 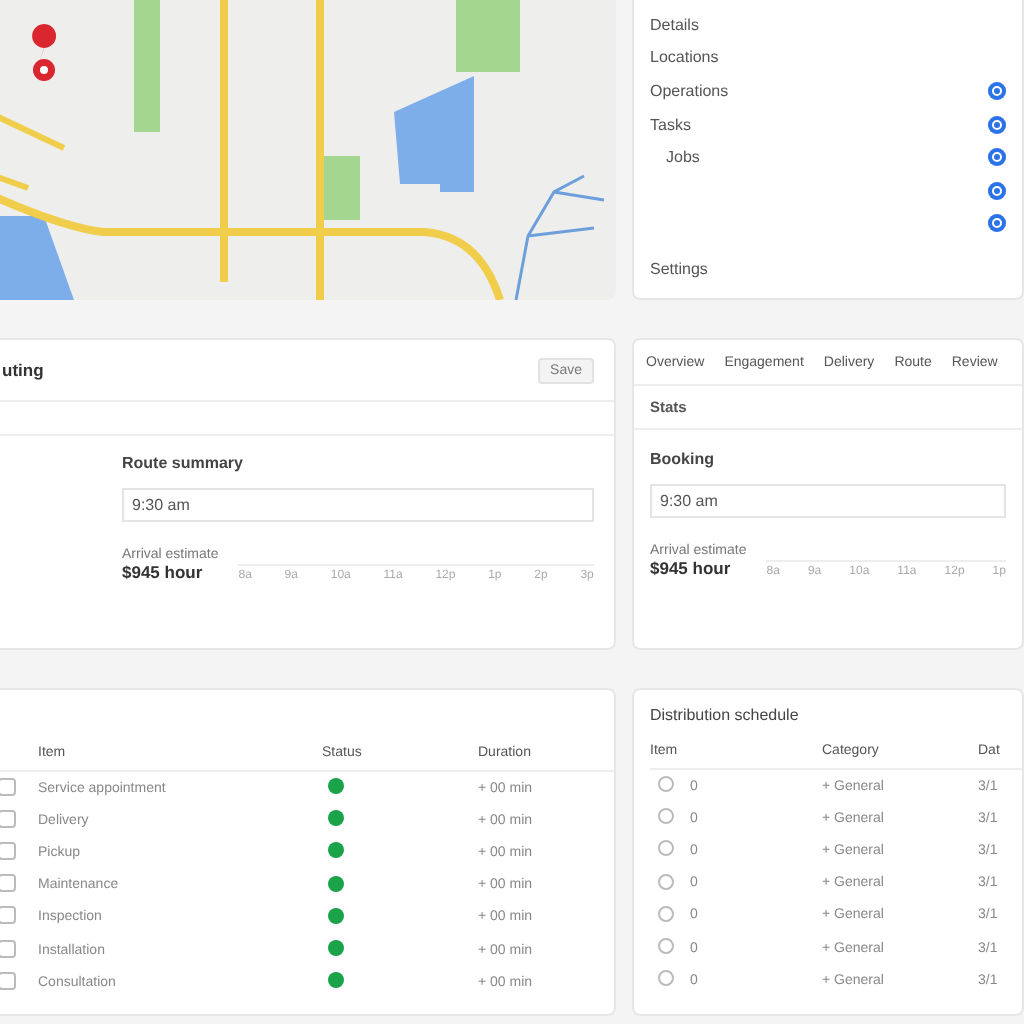 What do you see at coordinates (684, 57) in the screenshot?
I see `menu-label: Locations` at bounding box center [684, 57].